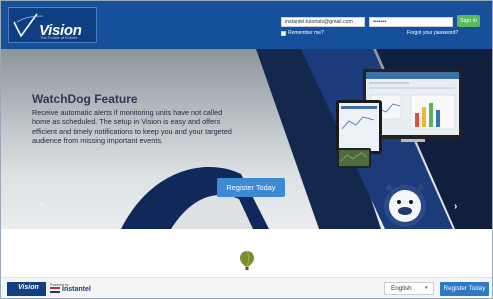 This screenshot has height=299, width=493. What do you see at coordinates (405, 205) in the screenshot?
I see `bulldog-mascot-icon` at bounding box center [405, 205].